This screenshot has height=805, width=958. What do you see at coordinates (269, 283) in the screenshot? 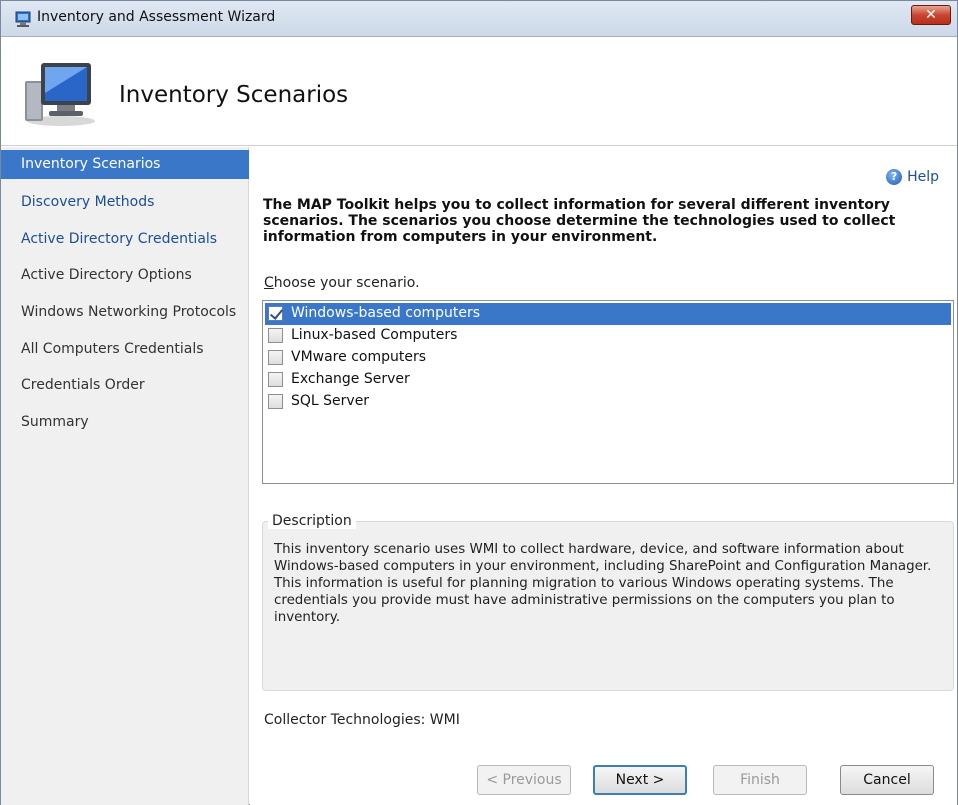
I see `choose-label-accelerator: C` at bounding box center [269, 283].